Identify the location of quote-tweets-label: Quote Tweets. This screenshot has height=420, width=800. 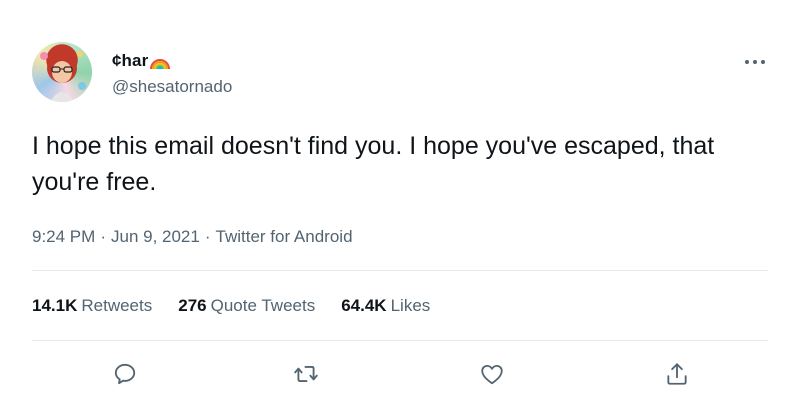
(263, 305).